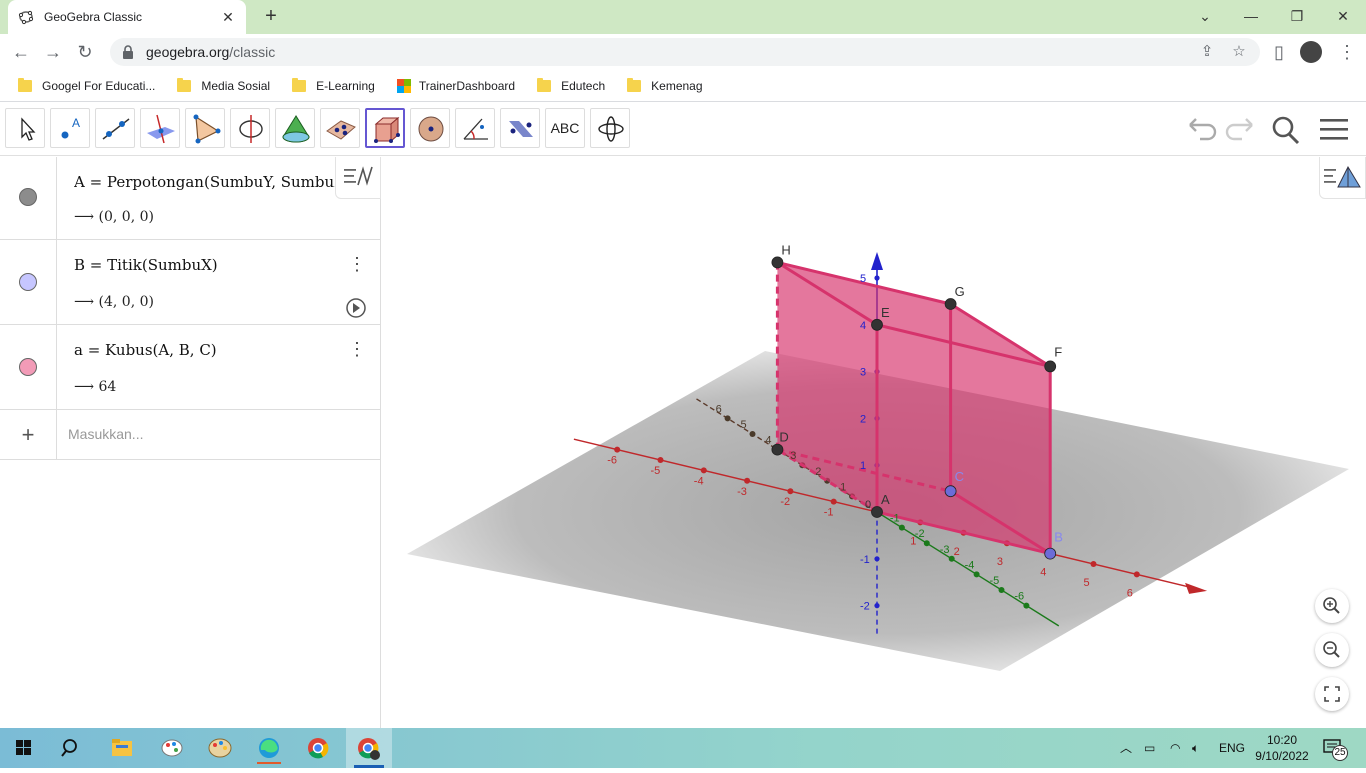  I want to click on taskbar-search-icon, so click(72, 748).